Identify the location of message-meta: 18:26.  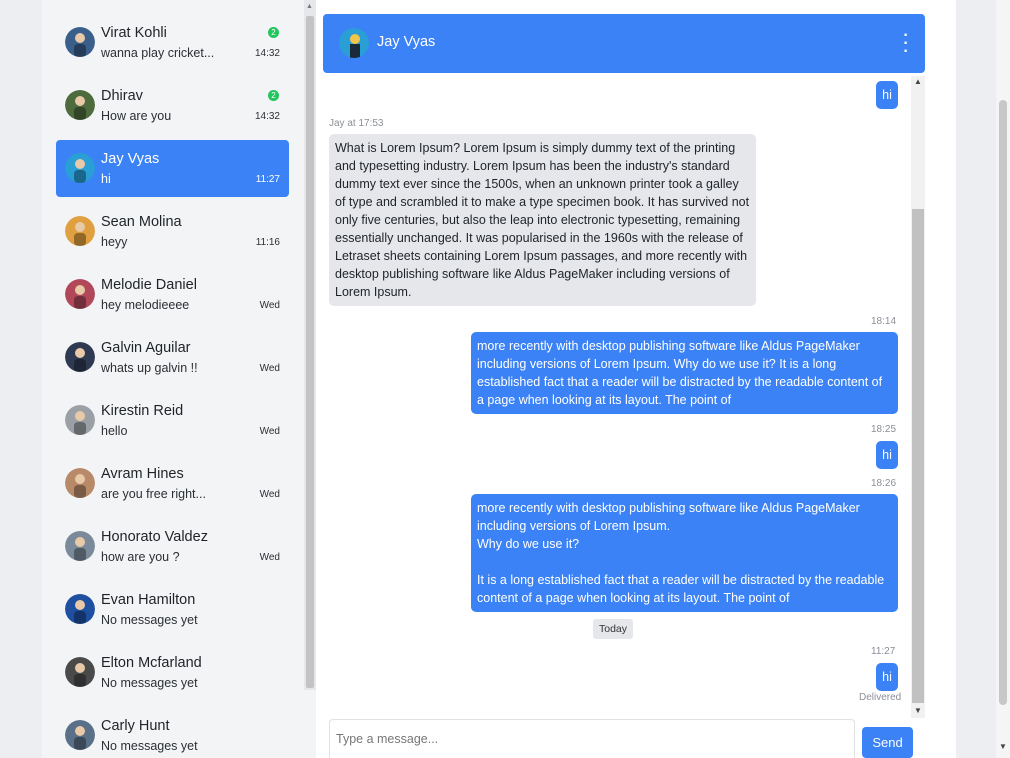
(884, 483).